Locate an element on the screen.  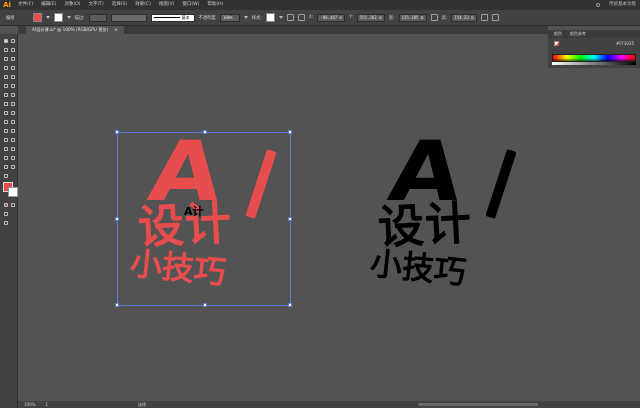
search-icon is located at coordinates (598, 5).